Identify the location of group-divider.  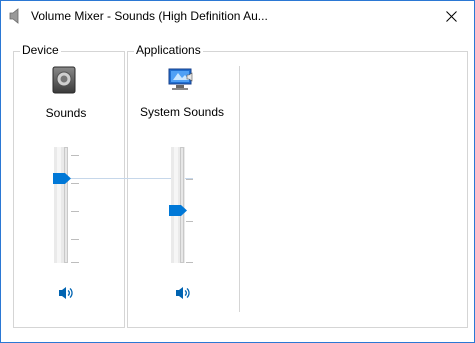
(124, 189).